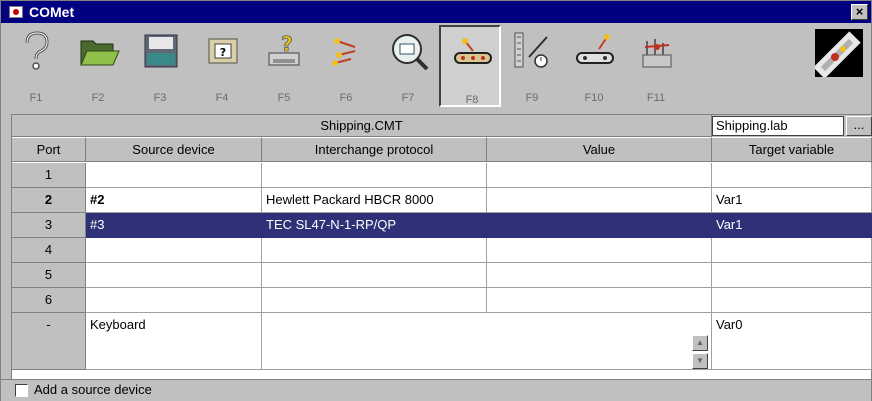 The height and width of the screenshot is (401, 872). Describe the element at coordinates (222, 98) in the screenshot. I see `fkey-label: F4` at that location.